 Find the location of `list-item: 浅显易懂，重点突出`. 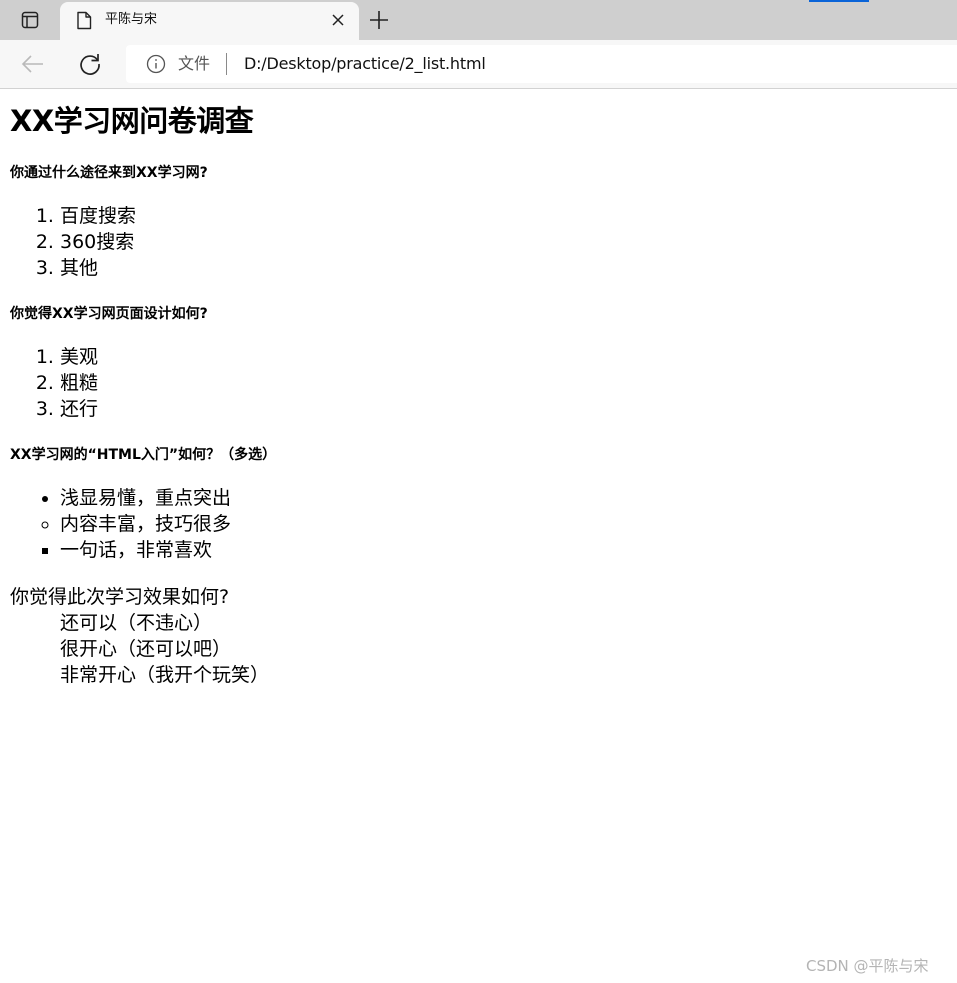

list-item: 浅显易懂，重点突出 is located at coordinates (500, 498).